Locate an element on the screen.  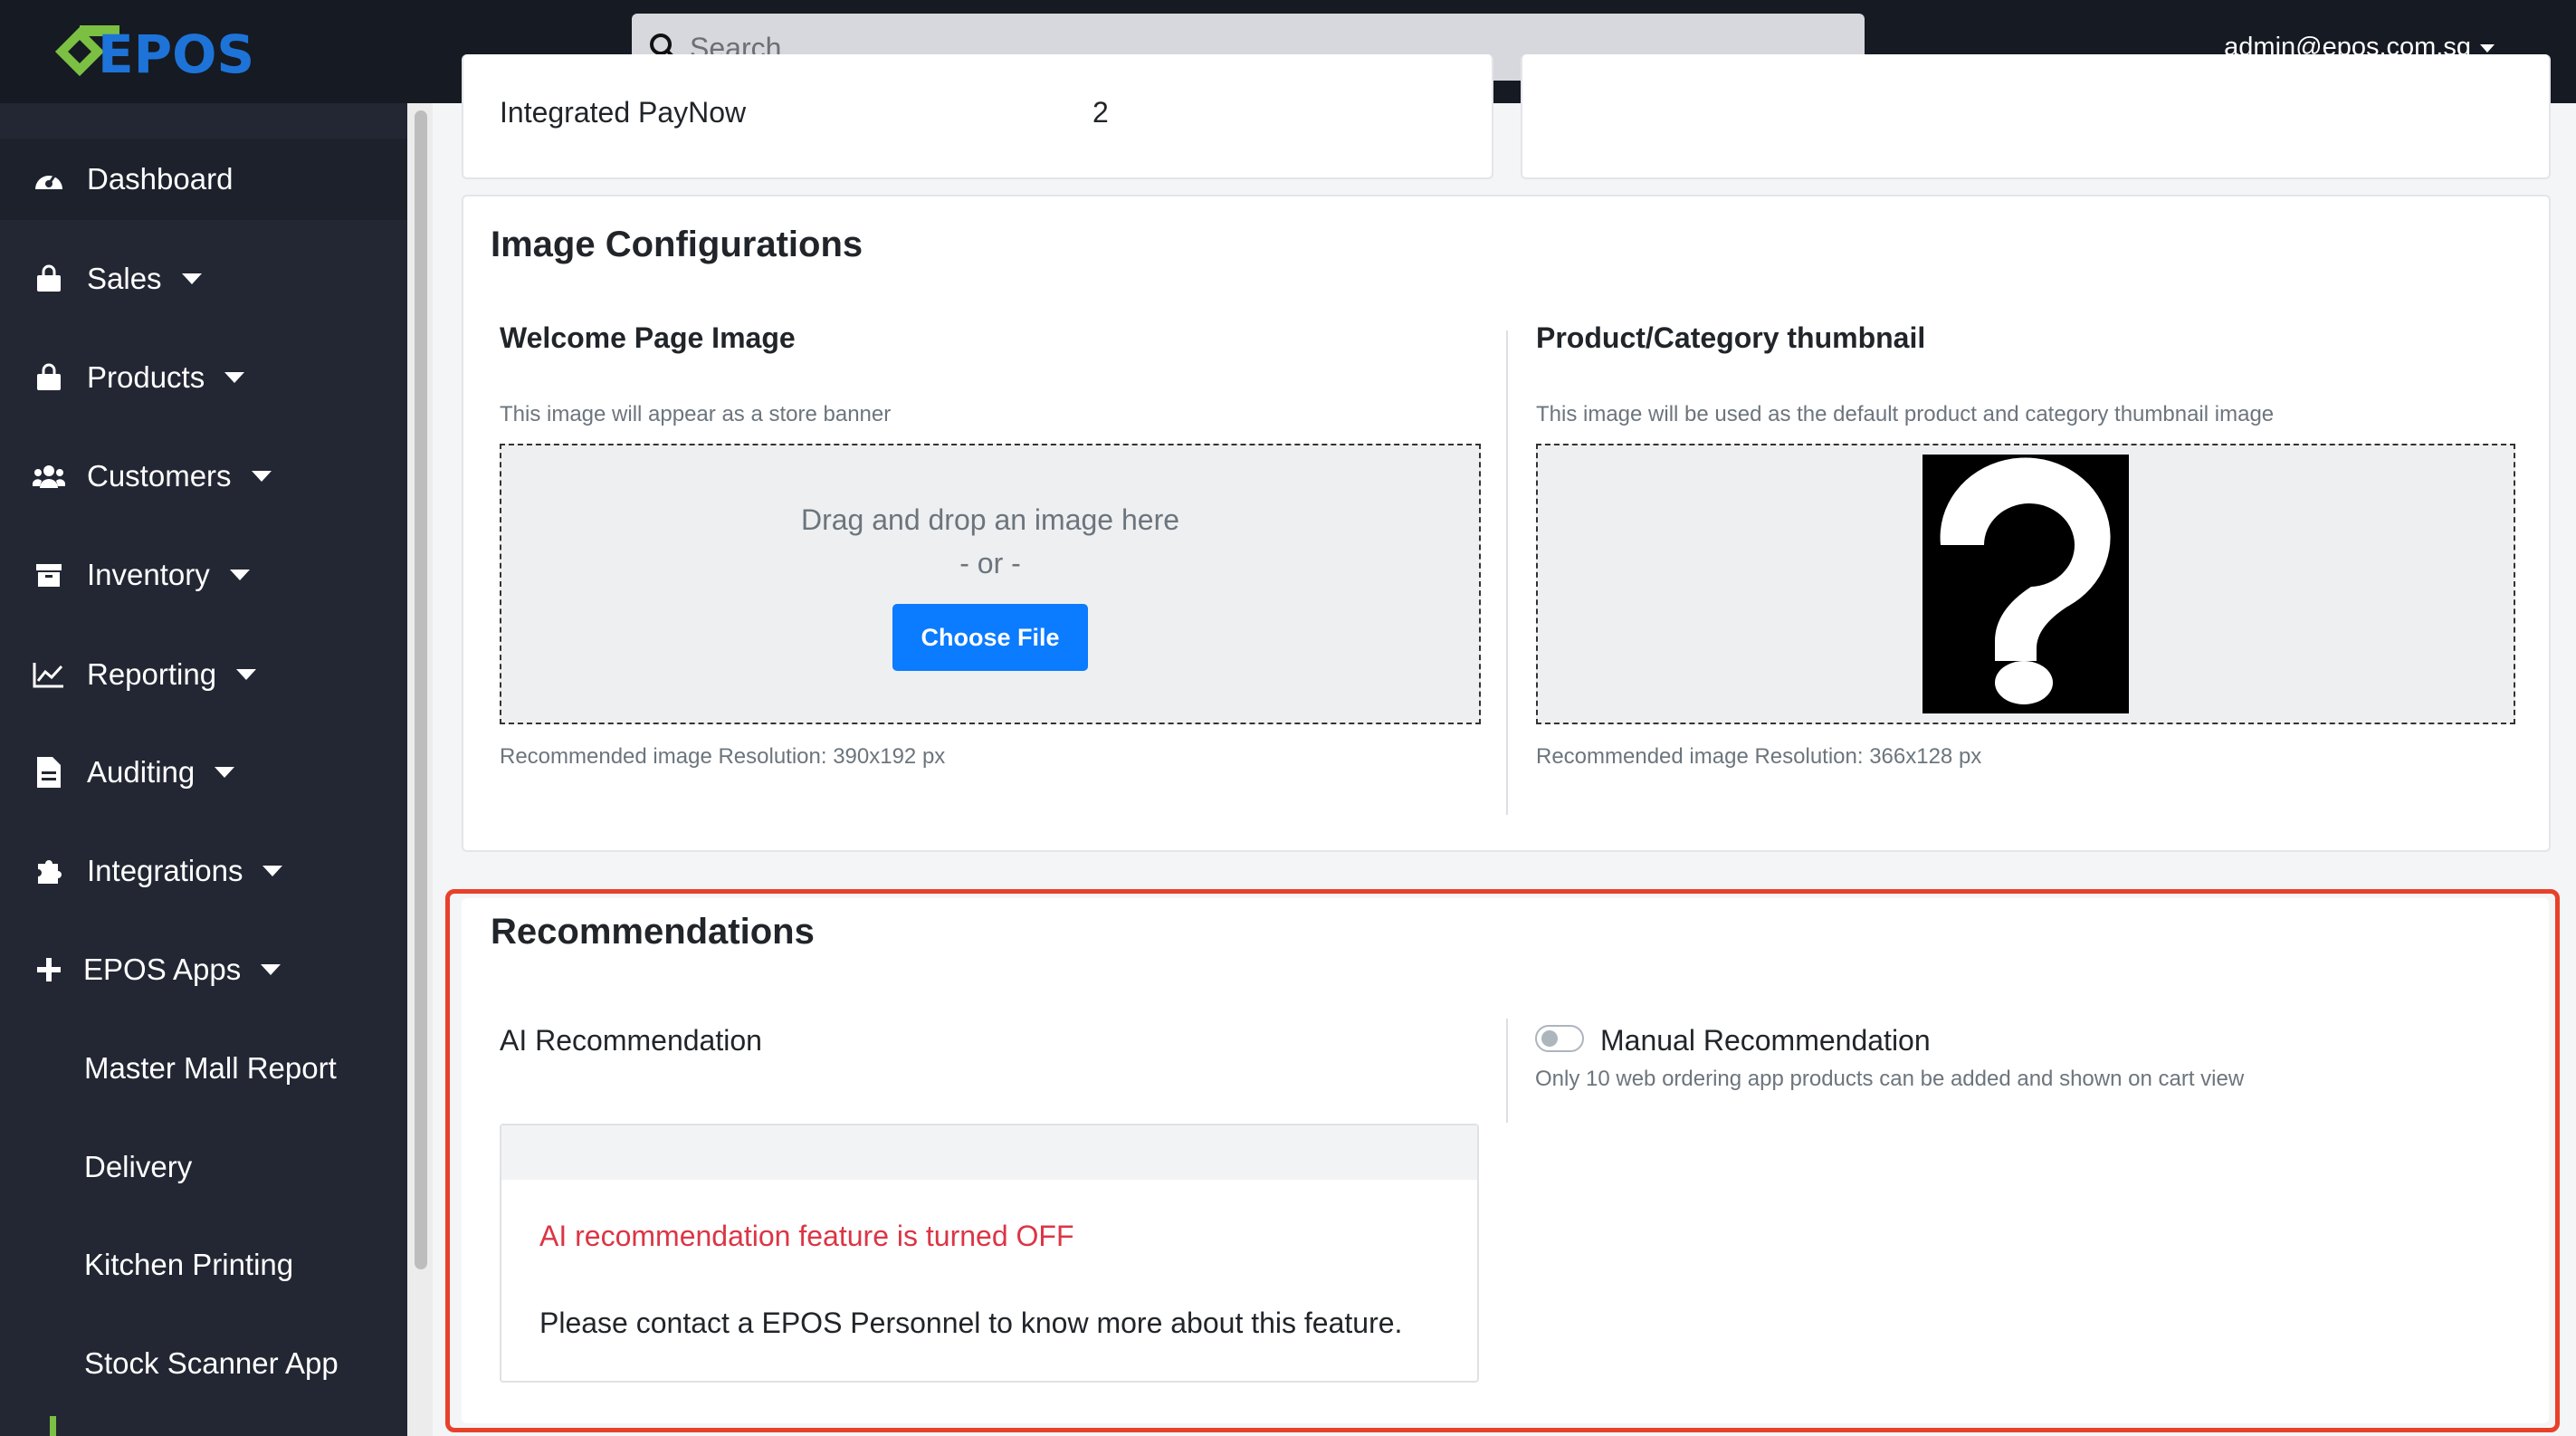
plus-icon is located at coordinates (49, 970).